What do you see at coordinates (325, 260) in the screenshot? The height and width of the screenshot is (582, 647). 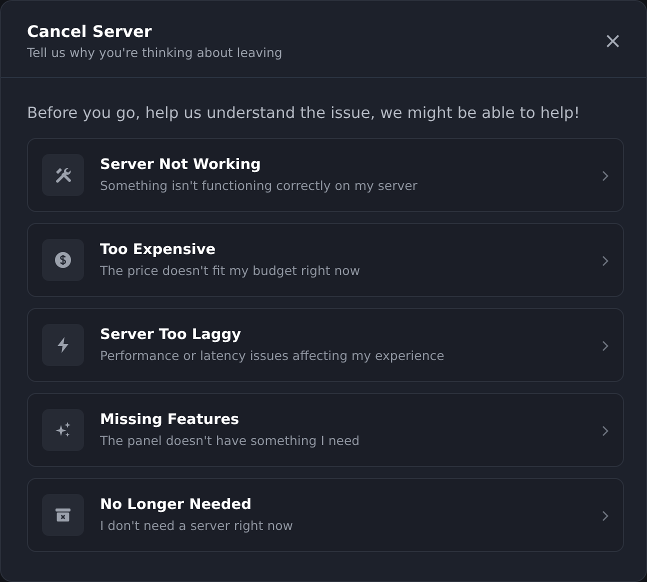 I see `reason-option: Too Expensive The price doesn't fit my budget right now` at bounding box center [325, 260].